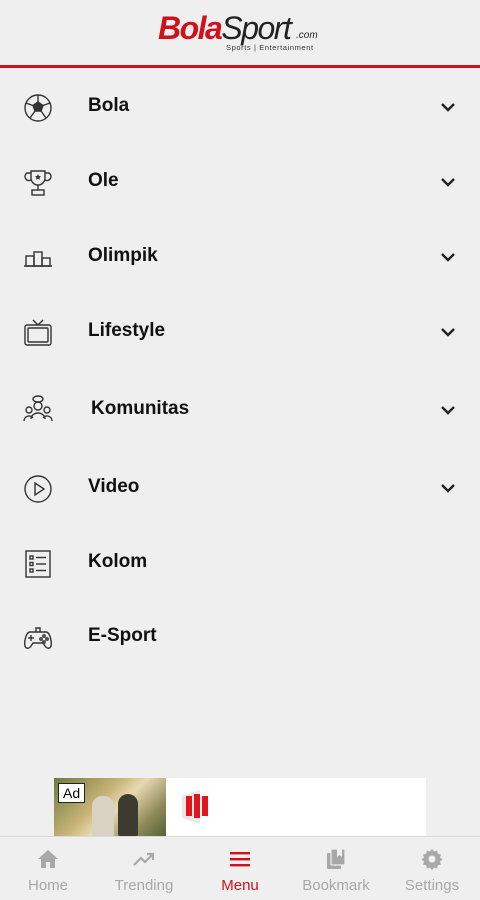 Image resolution: width=480 pixels, height=900 pixels. I want to click on gamepad-icon, so click(38, 638).